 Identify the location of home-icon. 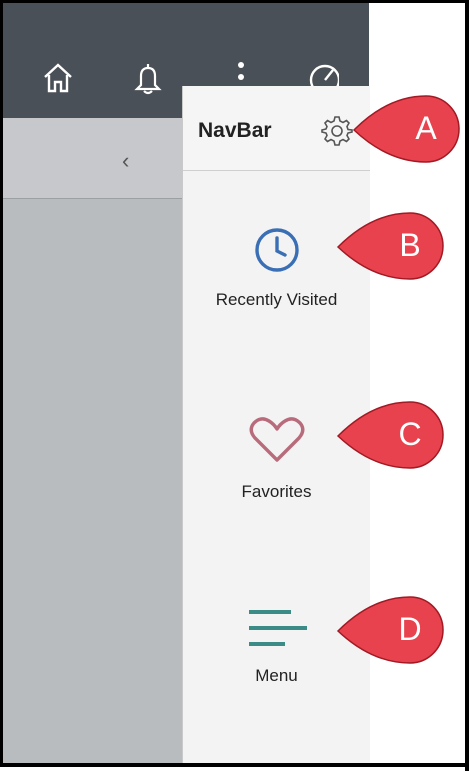
(58, 78).